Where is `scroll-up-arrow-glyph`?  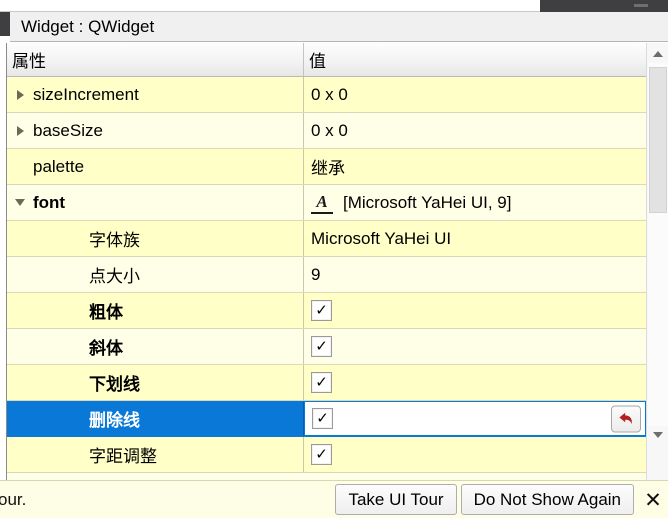
scroll-up-arrow-glyph is located at coordinates (657, 54).